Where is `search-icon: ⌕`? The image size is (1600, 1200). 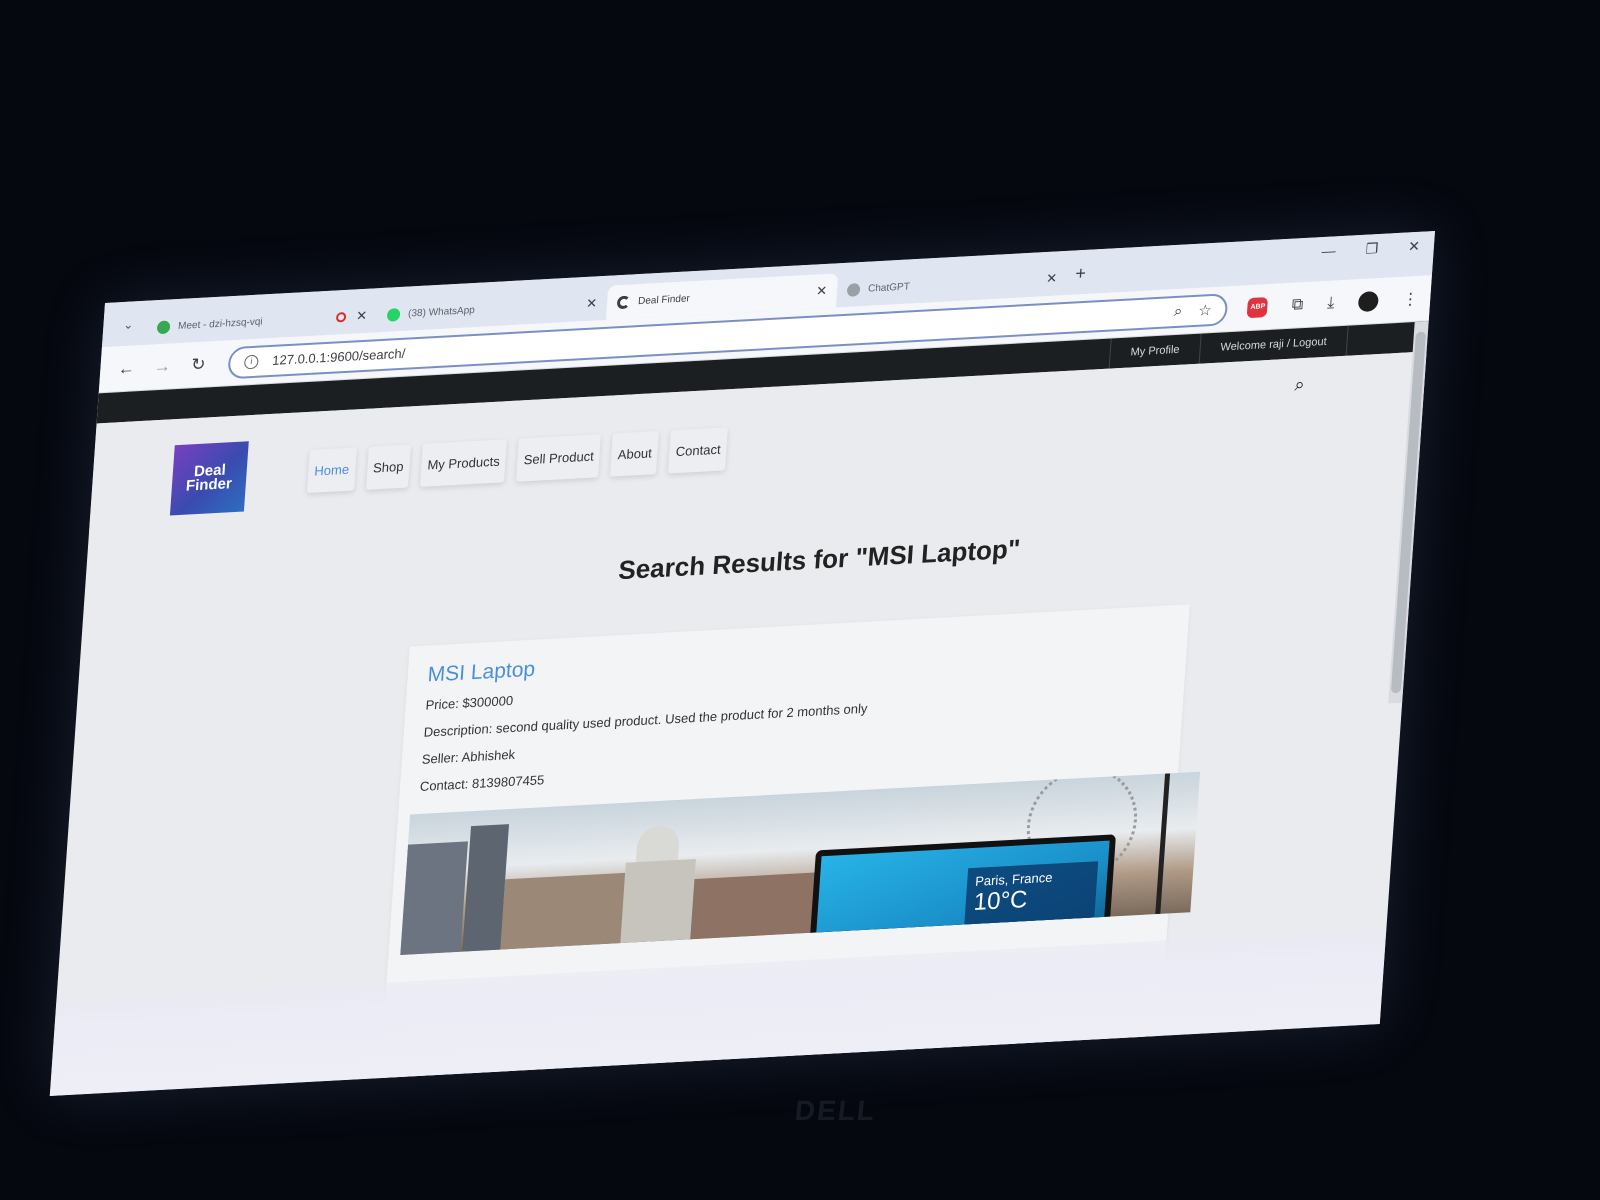
search-icon: ⌕ is located at coordinates (1299, 385).